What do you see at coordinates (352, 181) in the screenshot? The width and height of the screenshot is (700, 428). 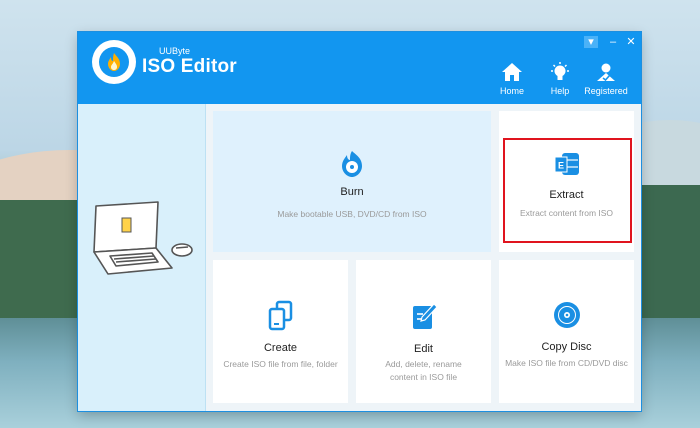 I see `burn-card: Burn Make bootable USB, DVD/CD from ISO` at bounding box center [352, 181].